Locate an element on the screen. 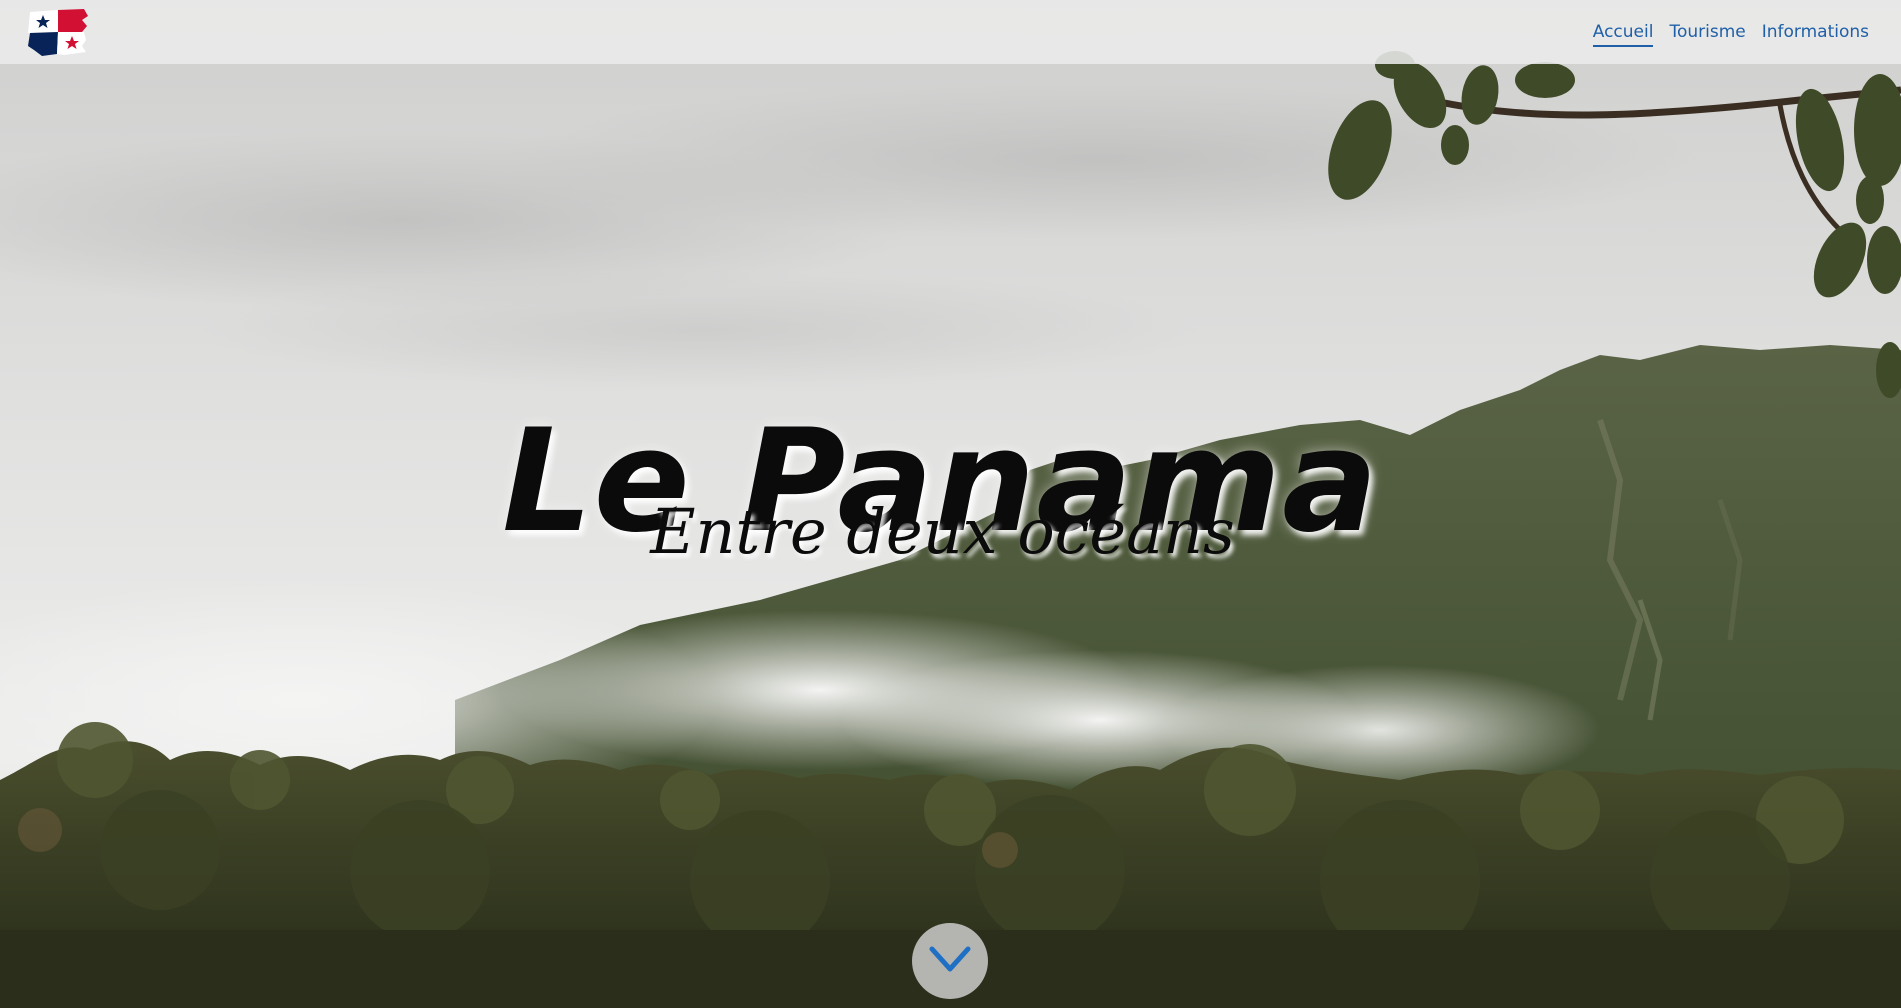 The image size is (1901, 1008). hero-subtitle: Entre deux océans is located at coordinates (942, 531).